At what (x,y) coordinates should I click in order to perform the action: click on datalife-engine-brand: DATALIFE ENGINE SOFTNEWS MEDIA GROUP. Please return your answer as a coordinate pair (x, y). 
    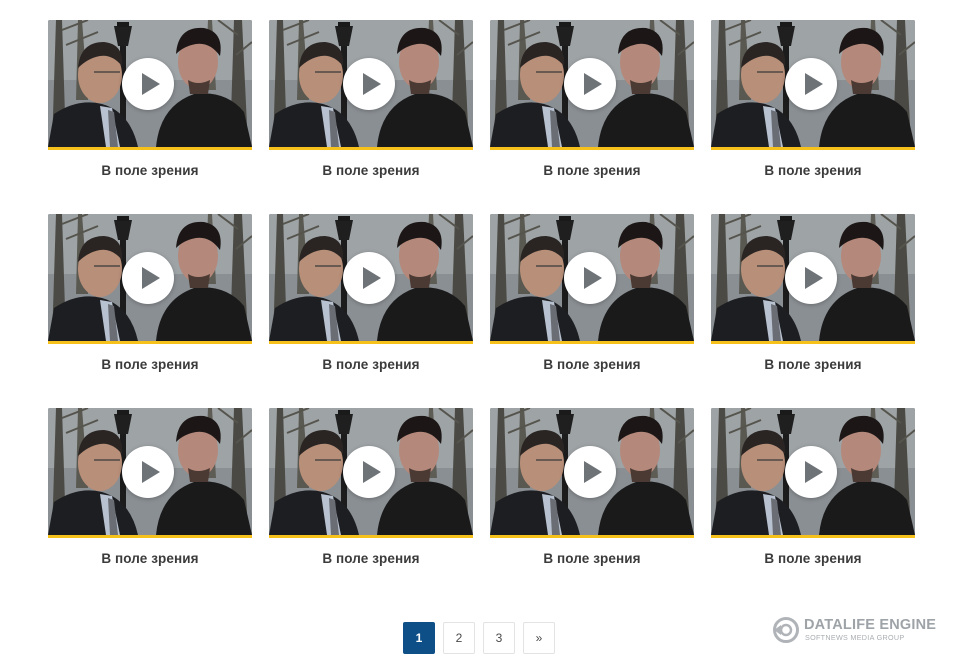
    Looking at the image, I should click on (858, 631).